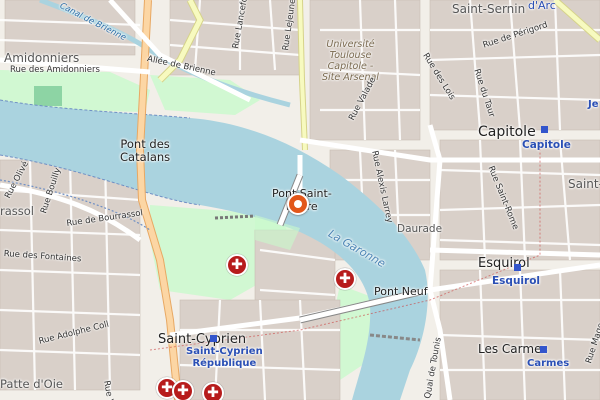  What do you see at coordinates (202, 339) in the screenshot?
I see `district-saint-cyprien: Saint-Cyprien` at bounding box center [202, 339].